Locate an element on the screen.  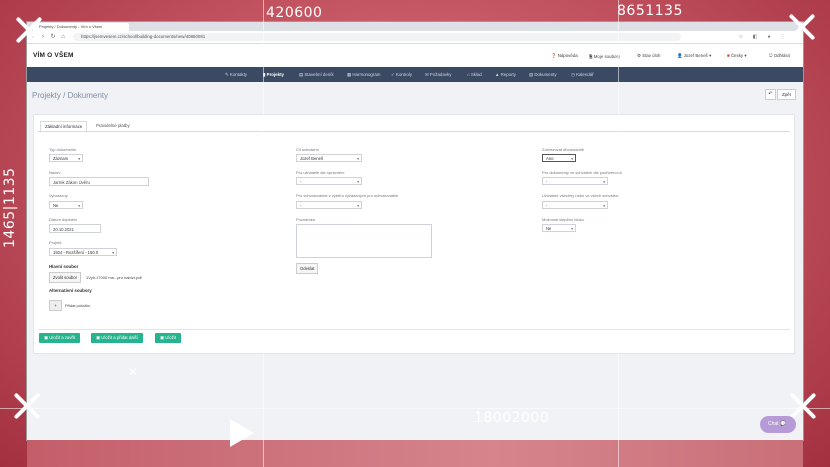
document-type-select: Záznam ▾ is located at coordinates (66, 158).